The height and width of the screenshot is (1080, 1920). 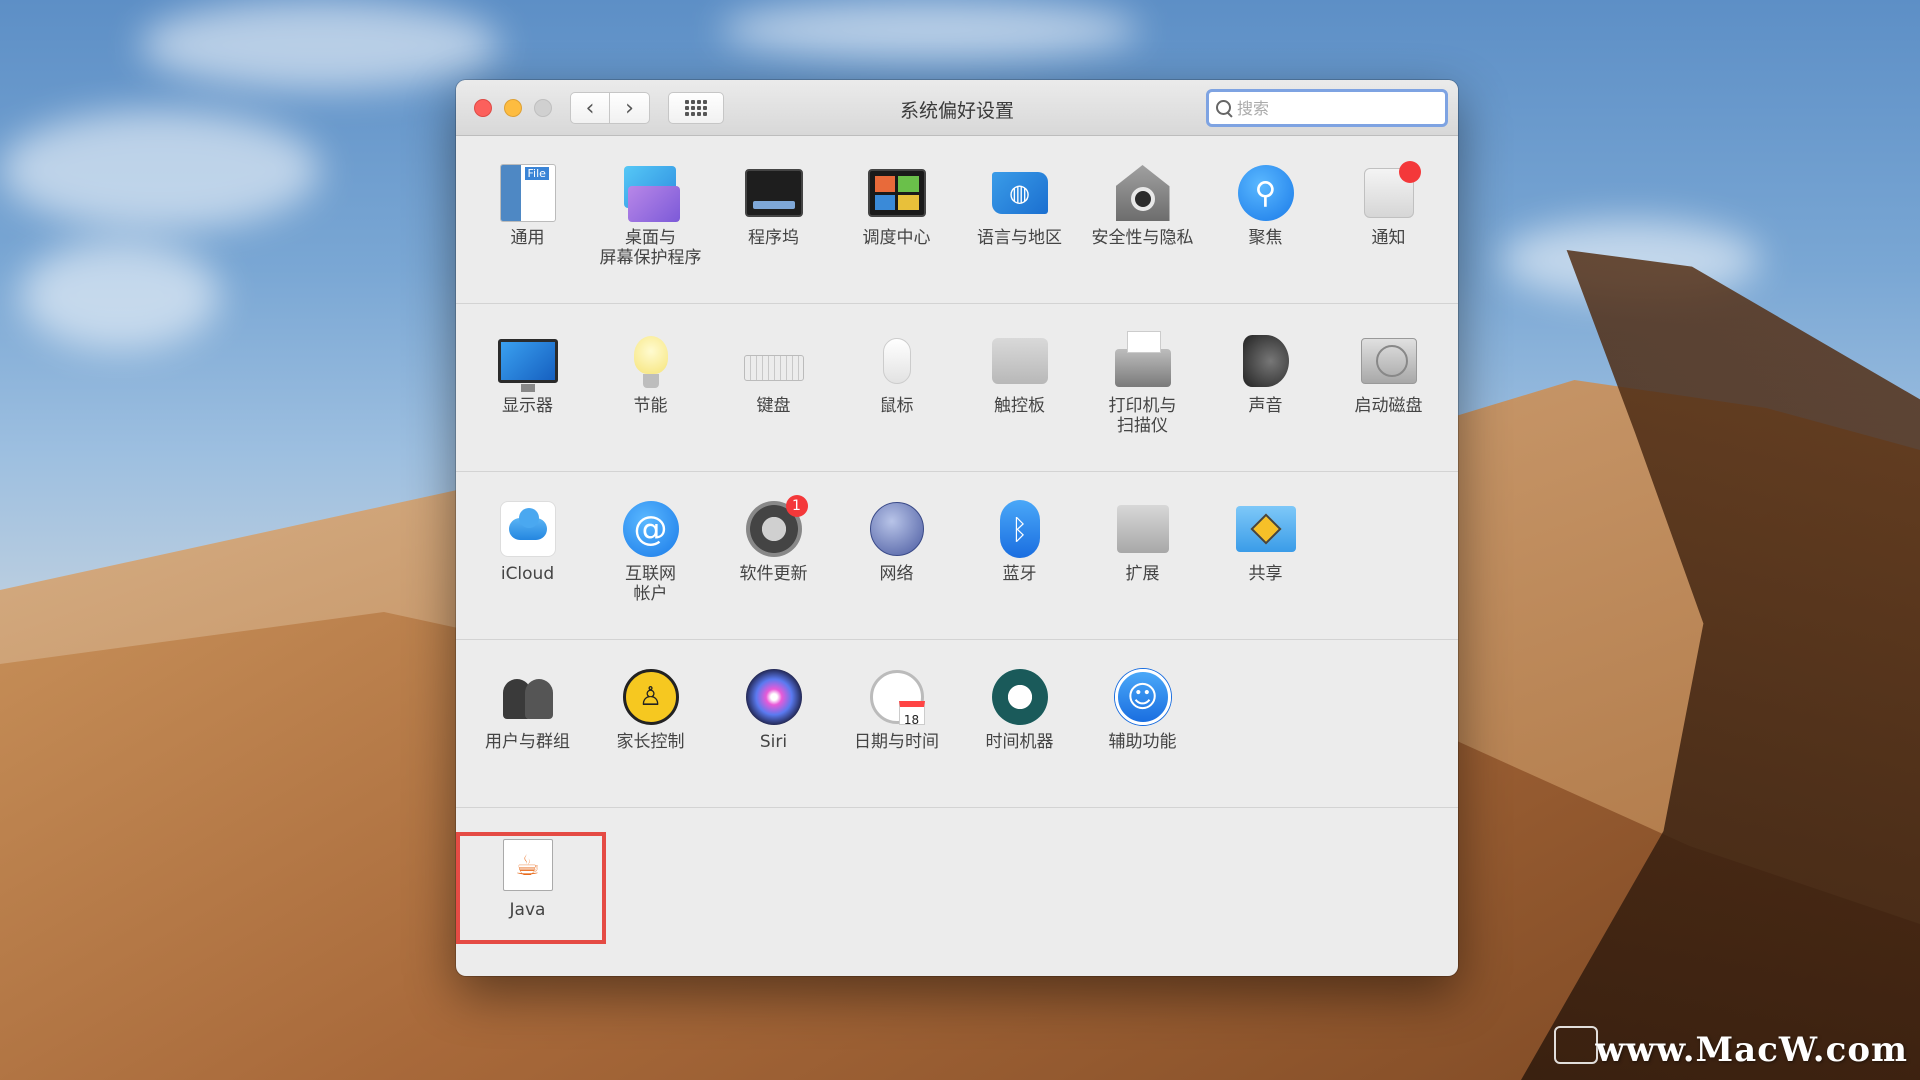 What do you see at coordinates (1142, 238) in the screenshot?
I see `pref-label: 安全性与隐私` at bounding box center [1142, 238].